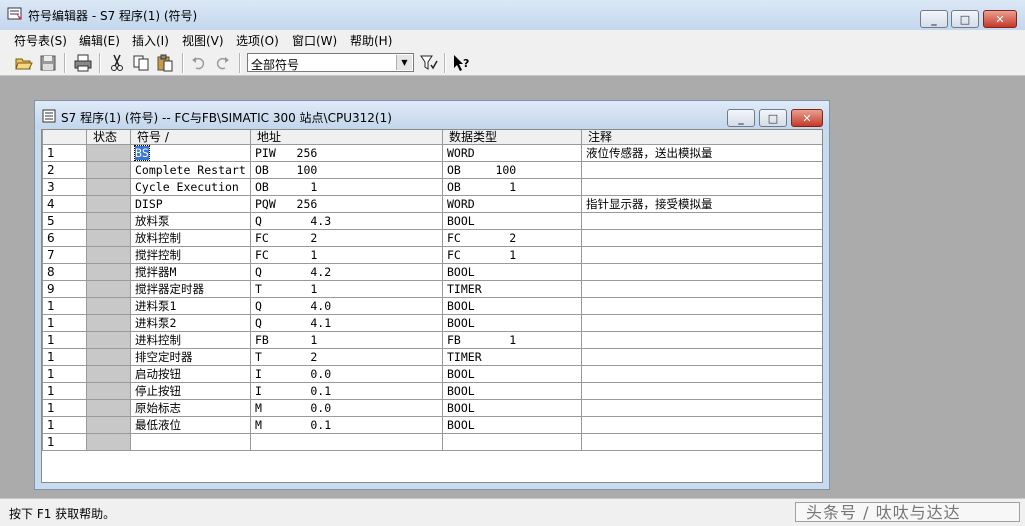  Describe the element at coordinates (1000, 19) in the screenshot. I see `close-button: ✕` at that location.